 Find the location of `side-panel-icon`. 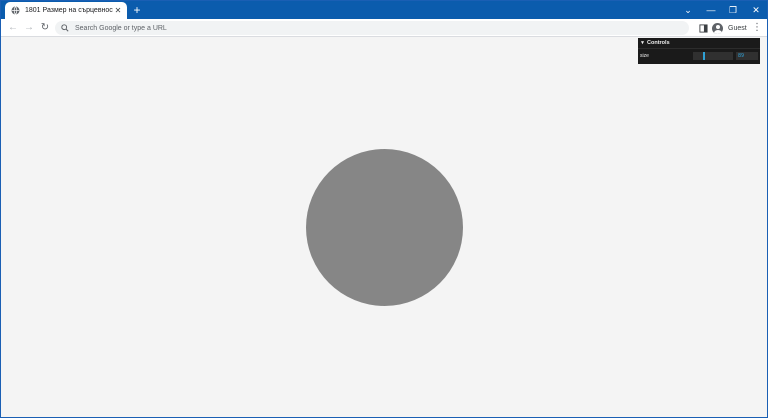

side-panel-icon is located at coordinates (703, 28).